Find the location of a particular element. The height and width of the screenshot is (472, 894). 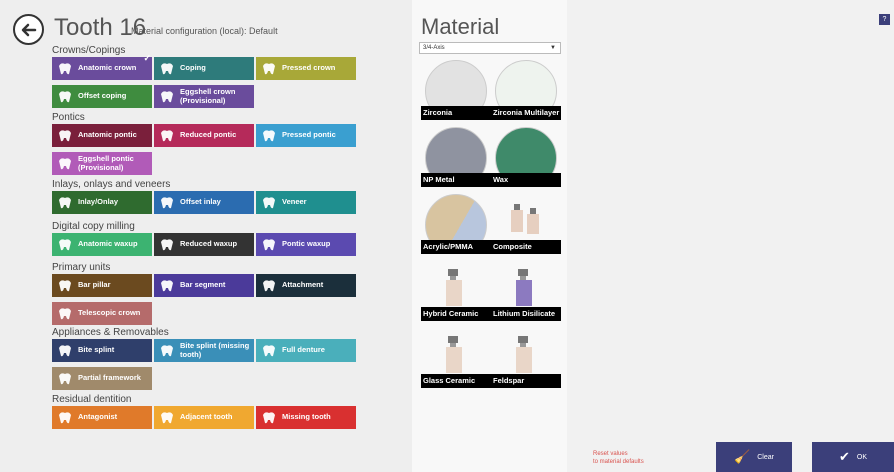

bar-pillar-icon is located at coordinates (65, 285).